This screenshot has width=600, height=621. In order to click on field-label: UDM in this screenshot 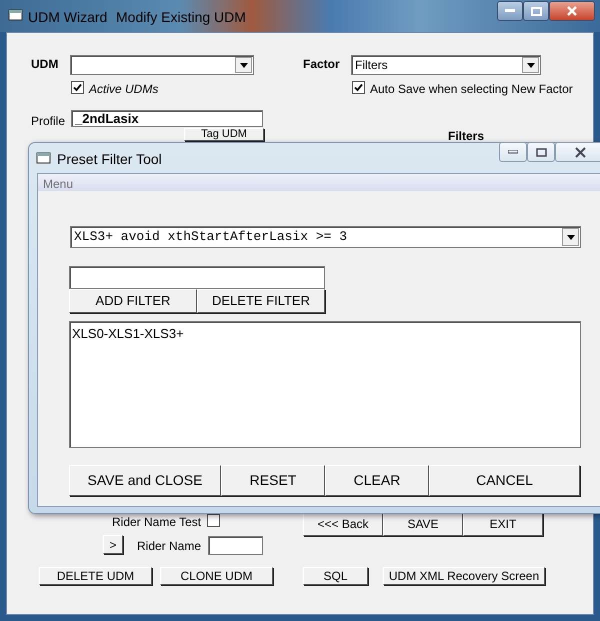, I will do `click(44, 64)`.